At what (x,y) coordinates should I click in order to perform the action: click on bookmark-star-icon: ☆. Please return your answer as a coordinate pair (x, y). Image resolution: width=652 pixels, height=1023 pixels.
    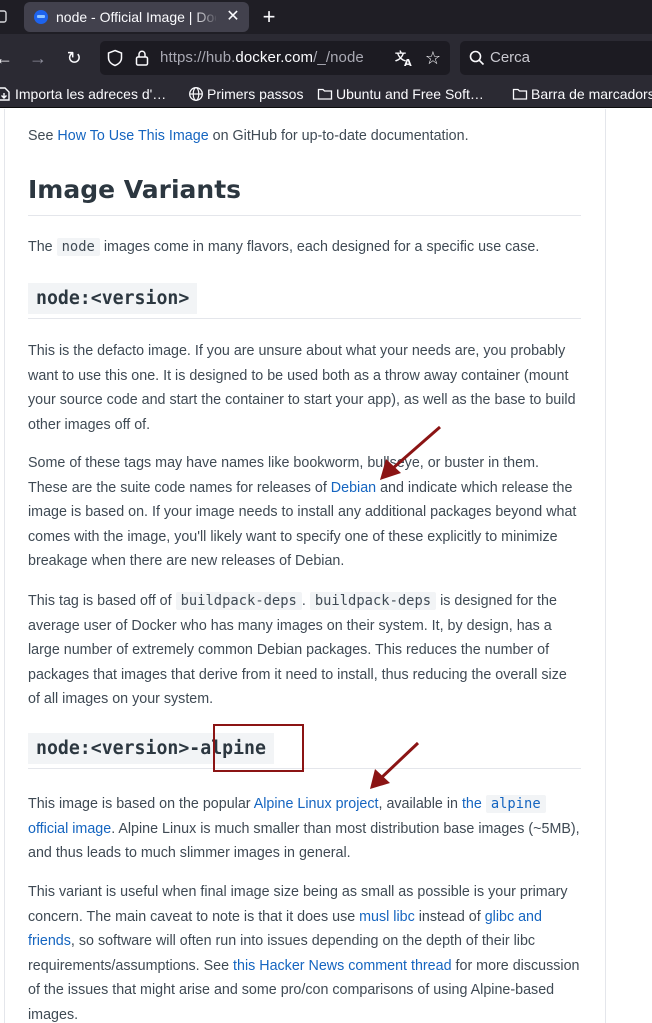
    Looking at the image, I should click on (433, 58).